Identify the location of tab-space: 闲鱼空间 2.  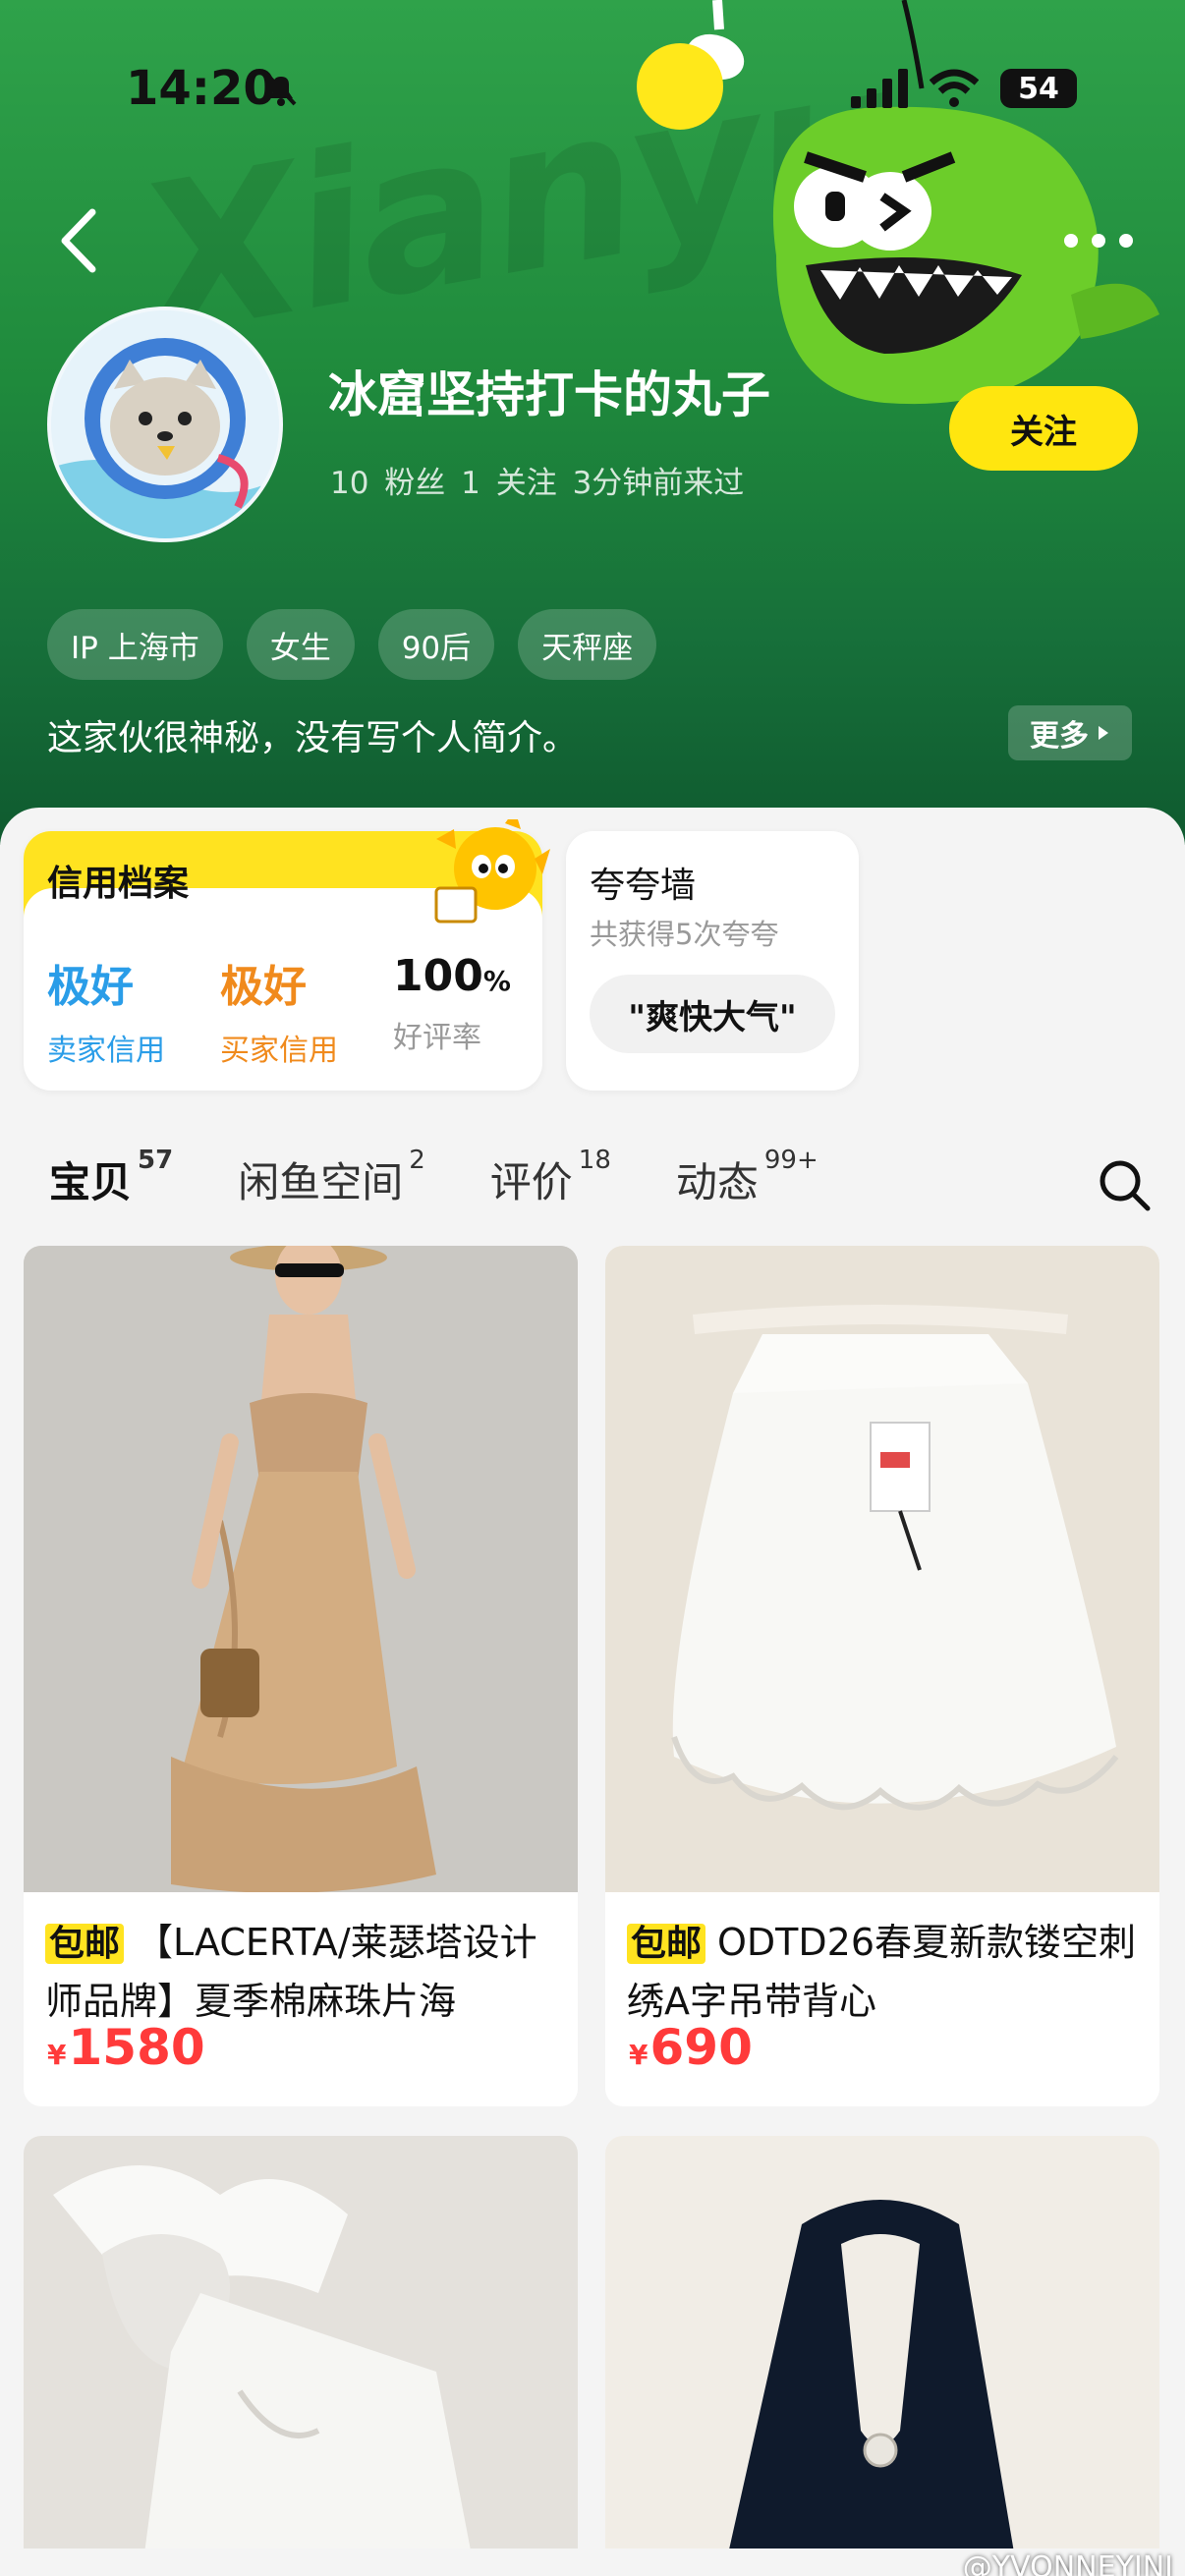
(332, 1177).